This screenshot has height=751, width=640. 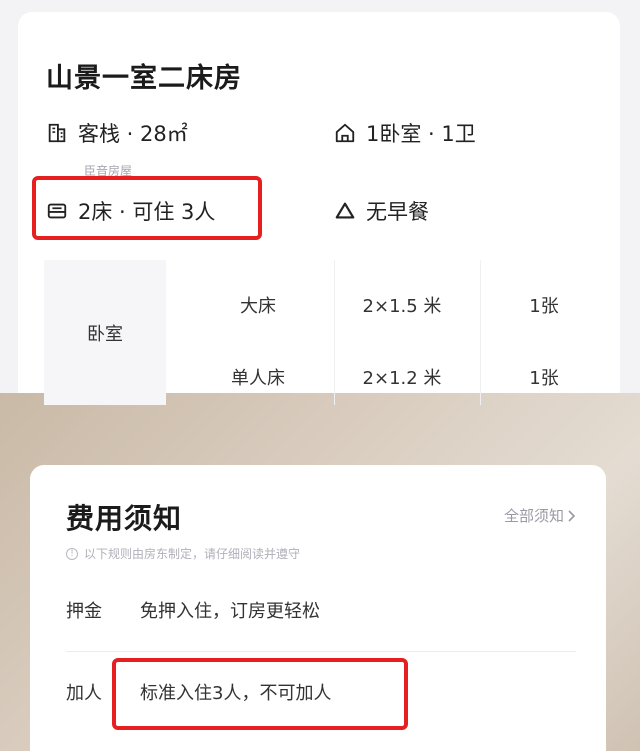 I want to click on highlight-box-guests, so click(x=147, y=208).